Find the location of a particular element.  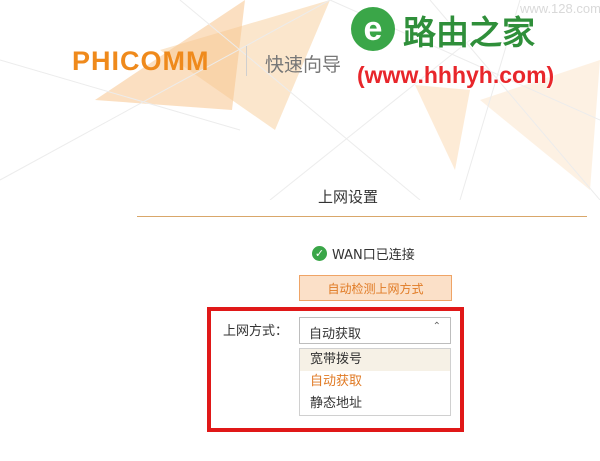

watermark-brand: 路由之家 is located at coordinates (469, 32).